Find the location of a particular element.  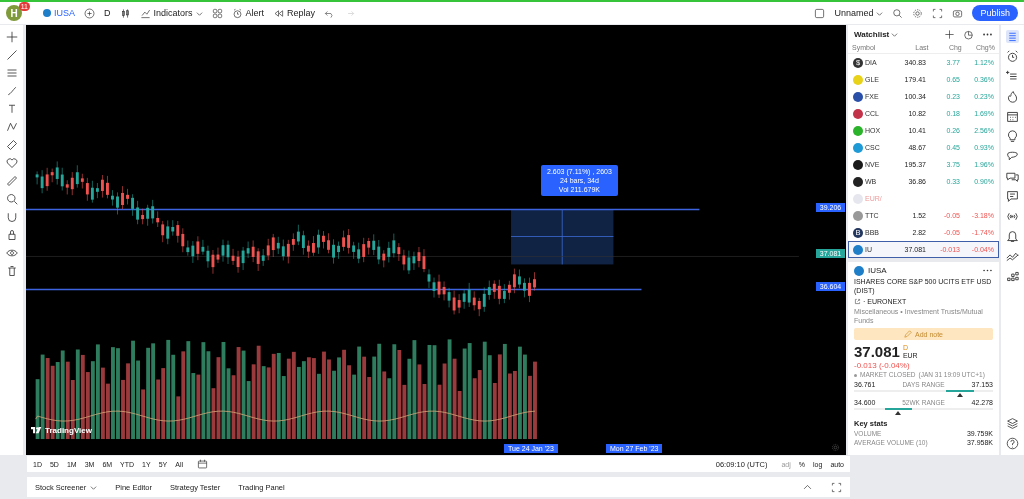

indicators-button: Indicators is located at coordinates (166, 13).